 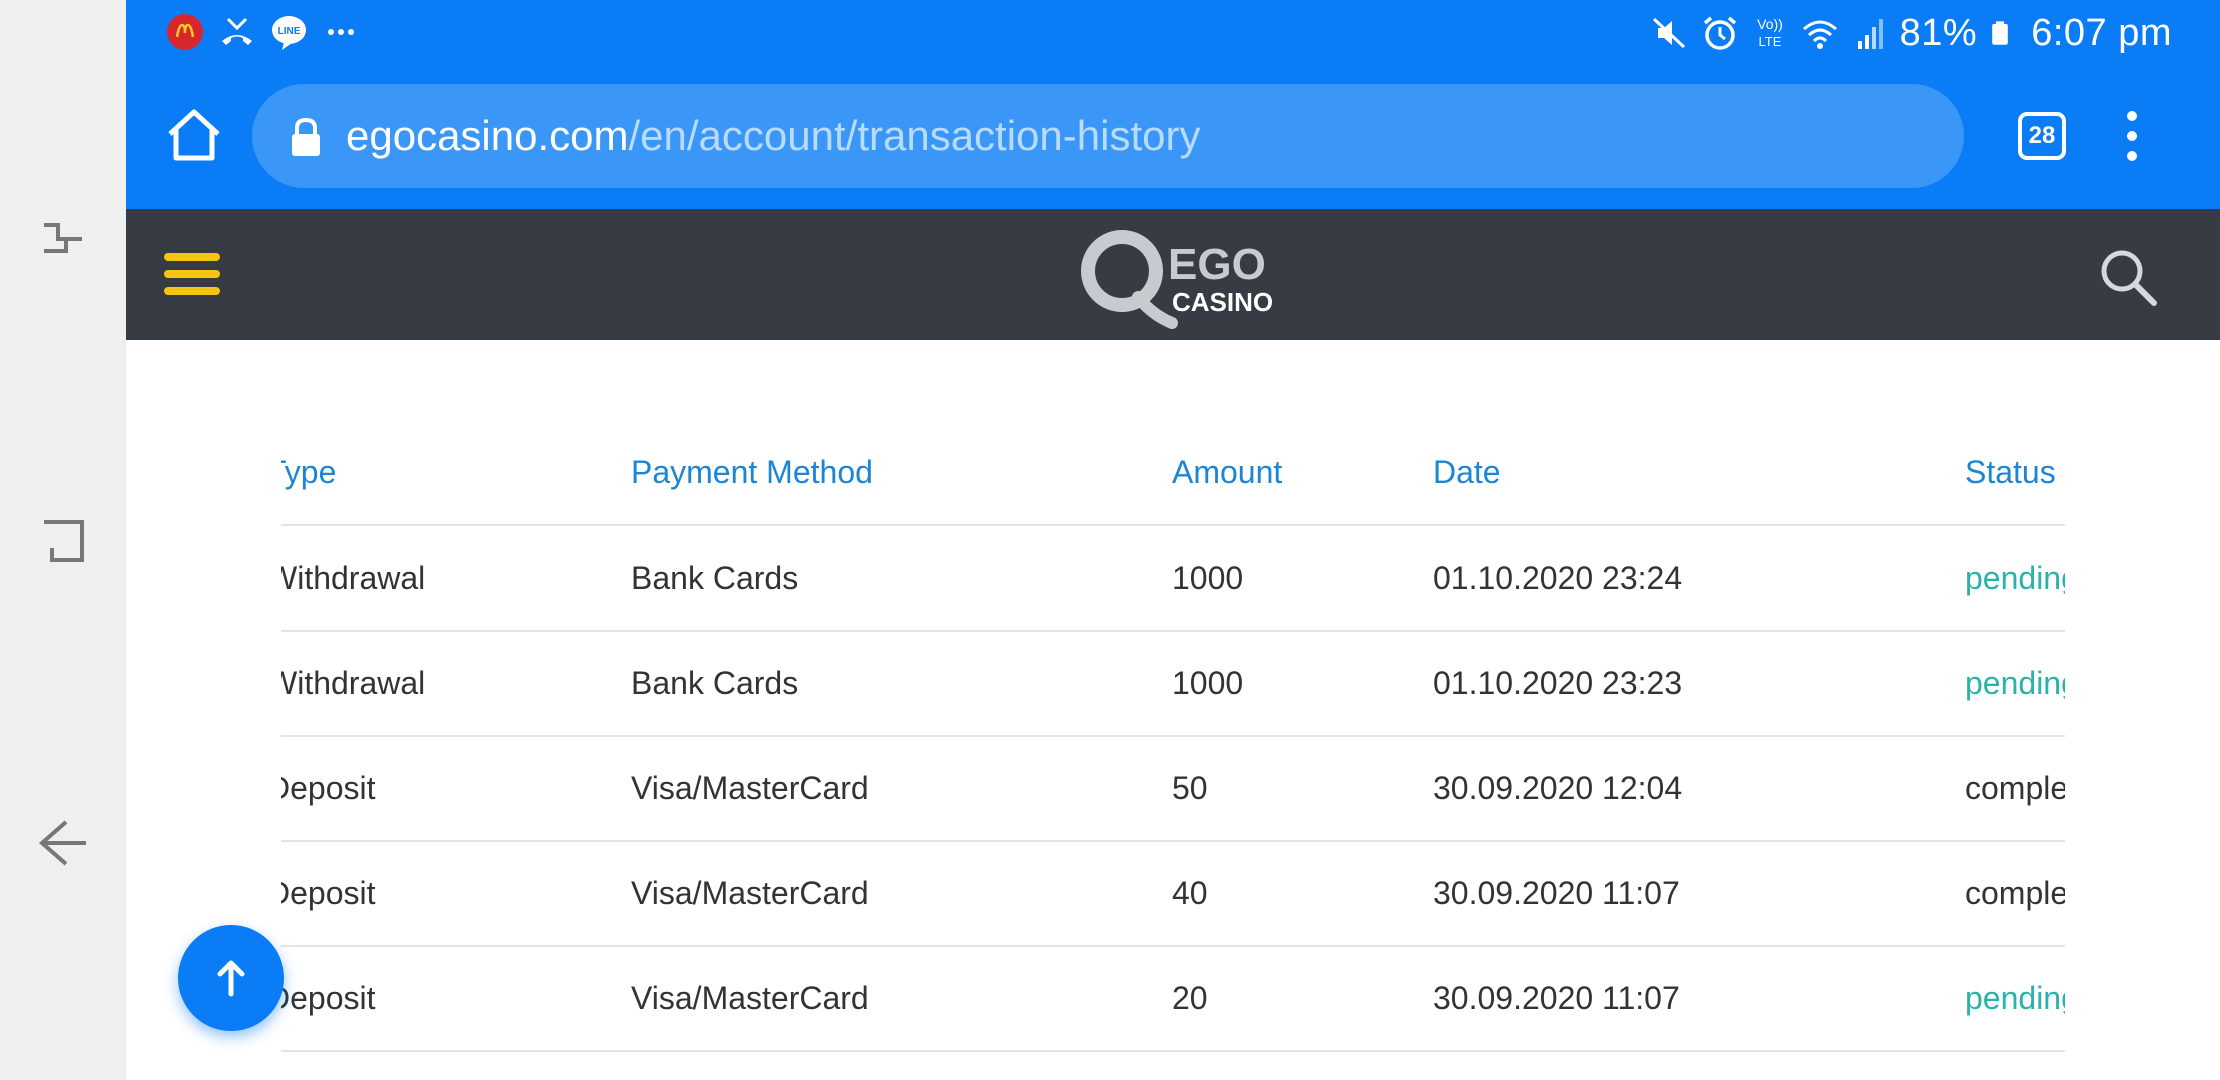 What do you see at coordinates (1770, 24) in the screenshot?
I see `volte-label: Vo))` at bounding box center [1770, 24].